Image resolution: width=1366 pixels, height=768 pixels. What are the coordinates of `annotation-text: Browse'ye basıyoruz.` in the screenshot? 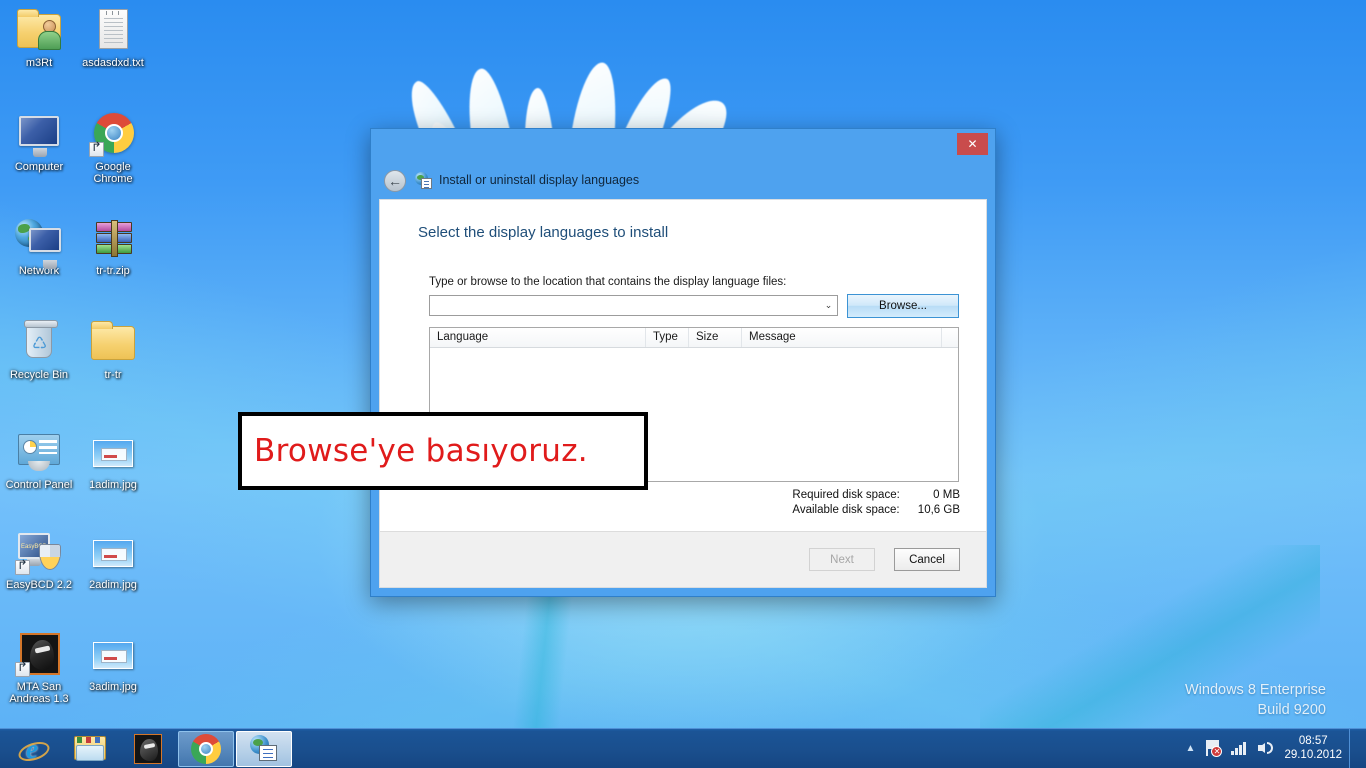 It's located at (421, 451).